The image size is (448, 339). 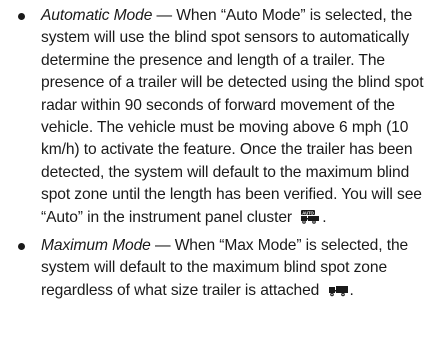 I want to click on auto-icon-label: AUTO, so click(x=309, y=212).